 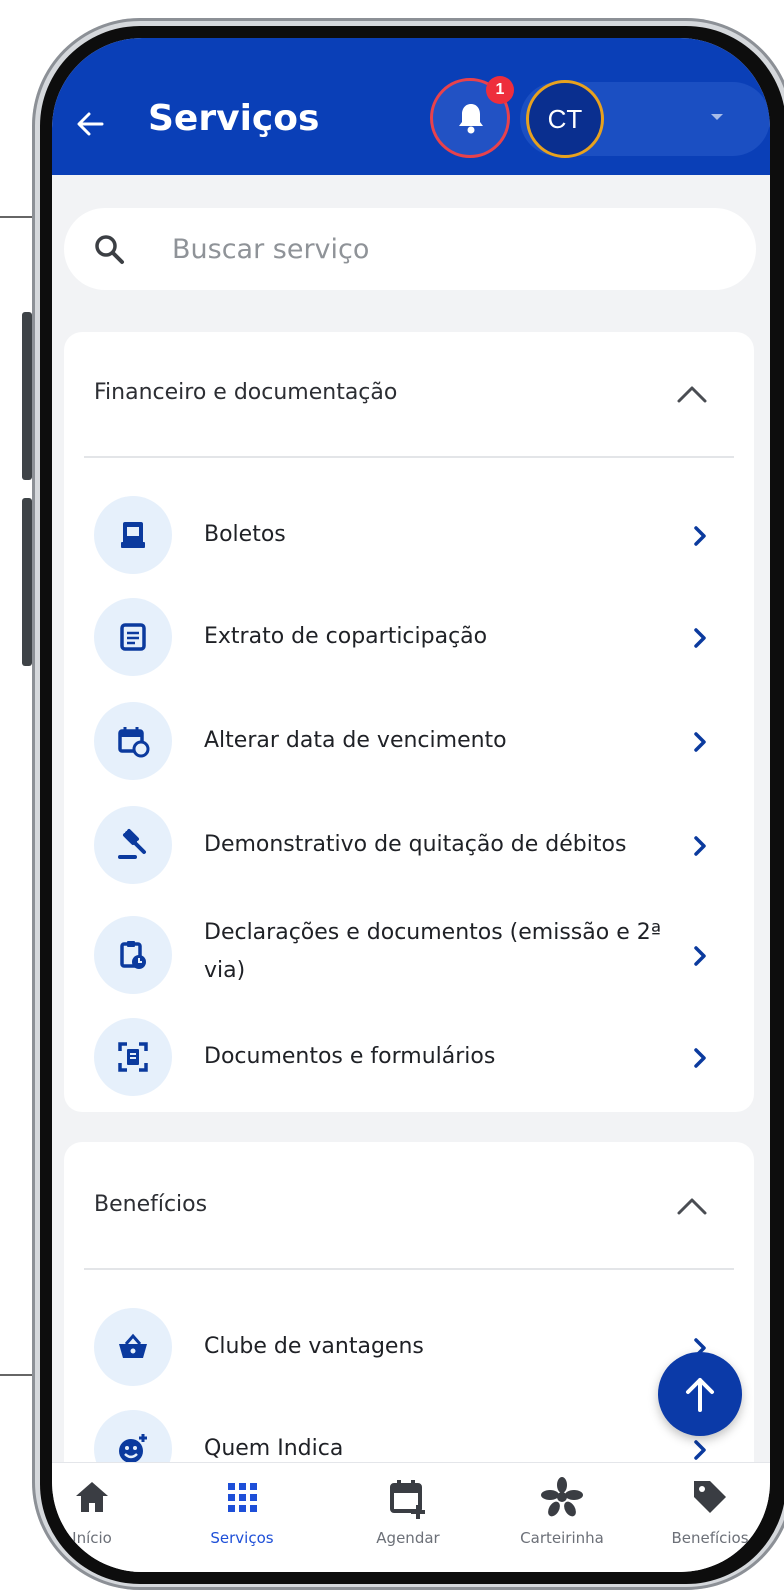 What do you see at coordinates (346, 636) in the screenshot?
I see `item-label: Extrato de coparticipação` at bounding box center [346, 636].